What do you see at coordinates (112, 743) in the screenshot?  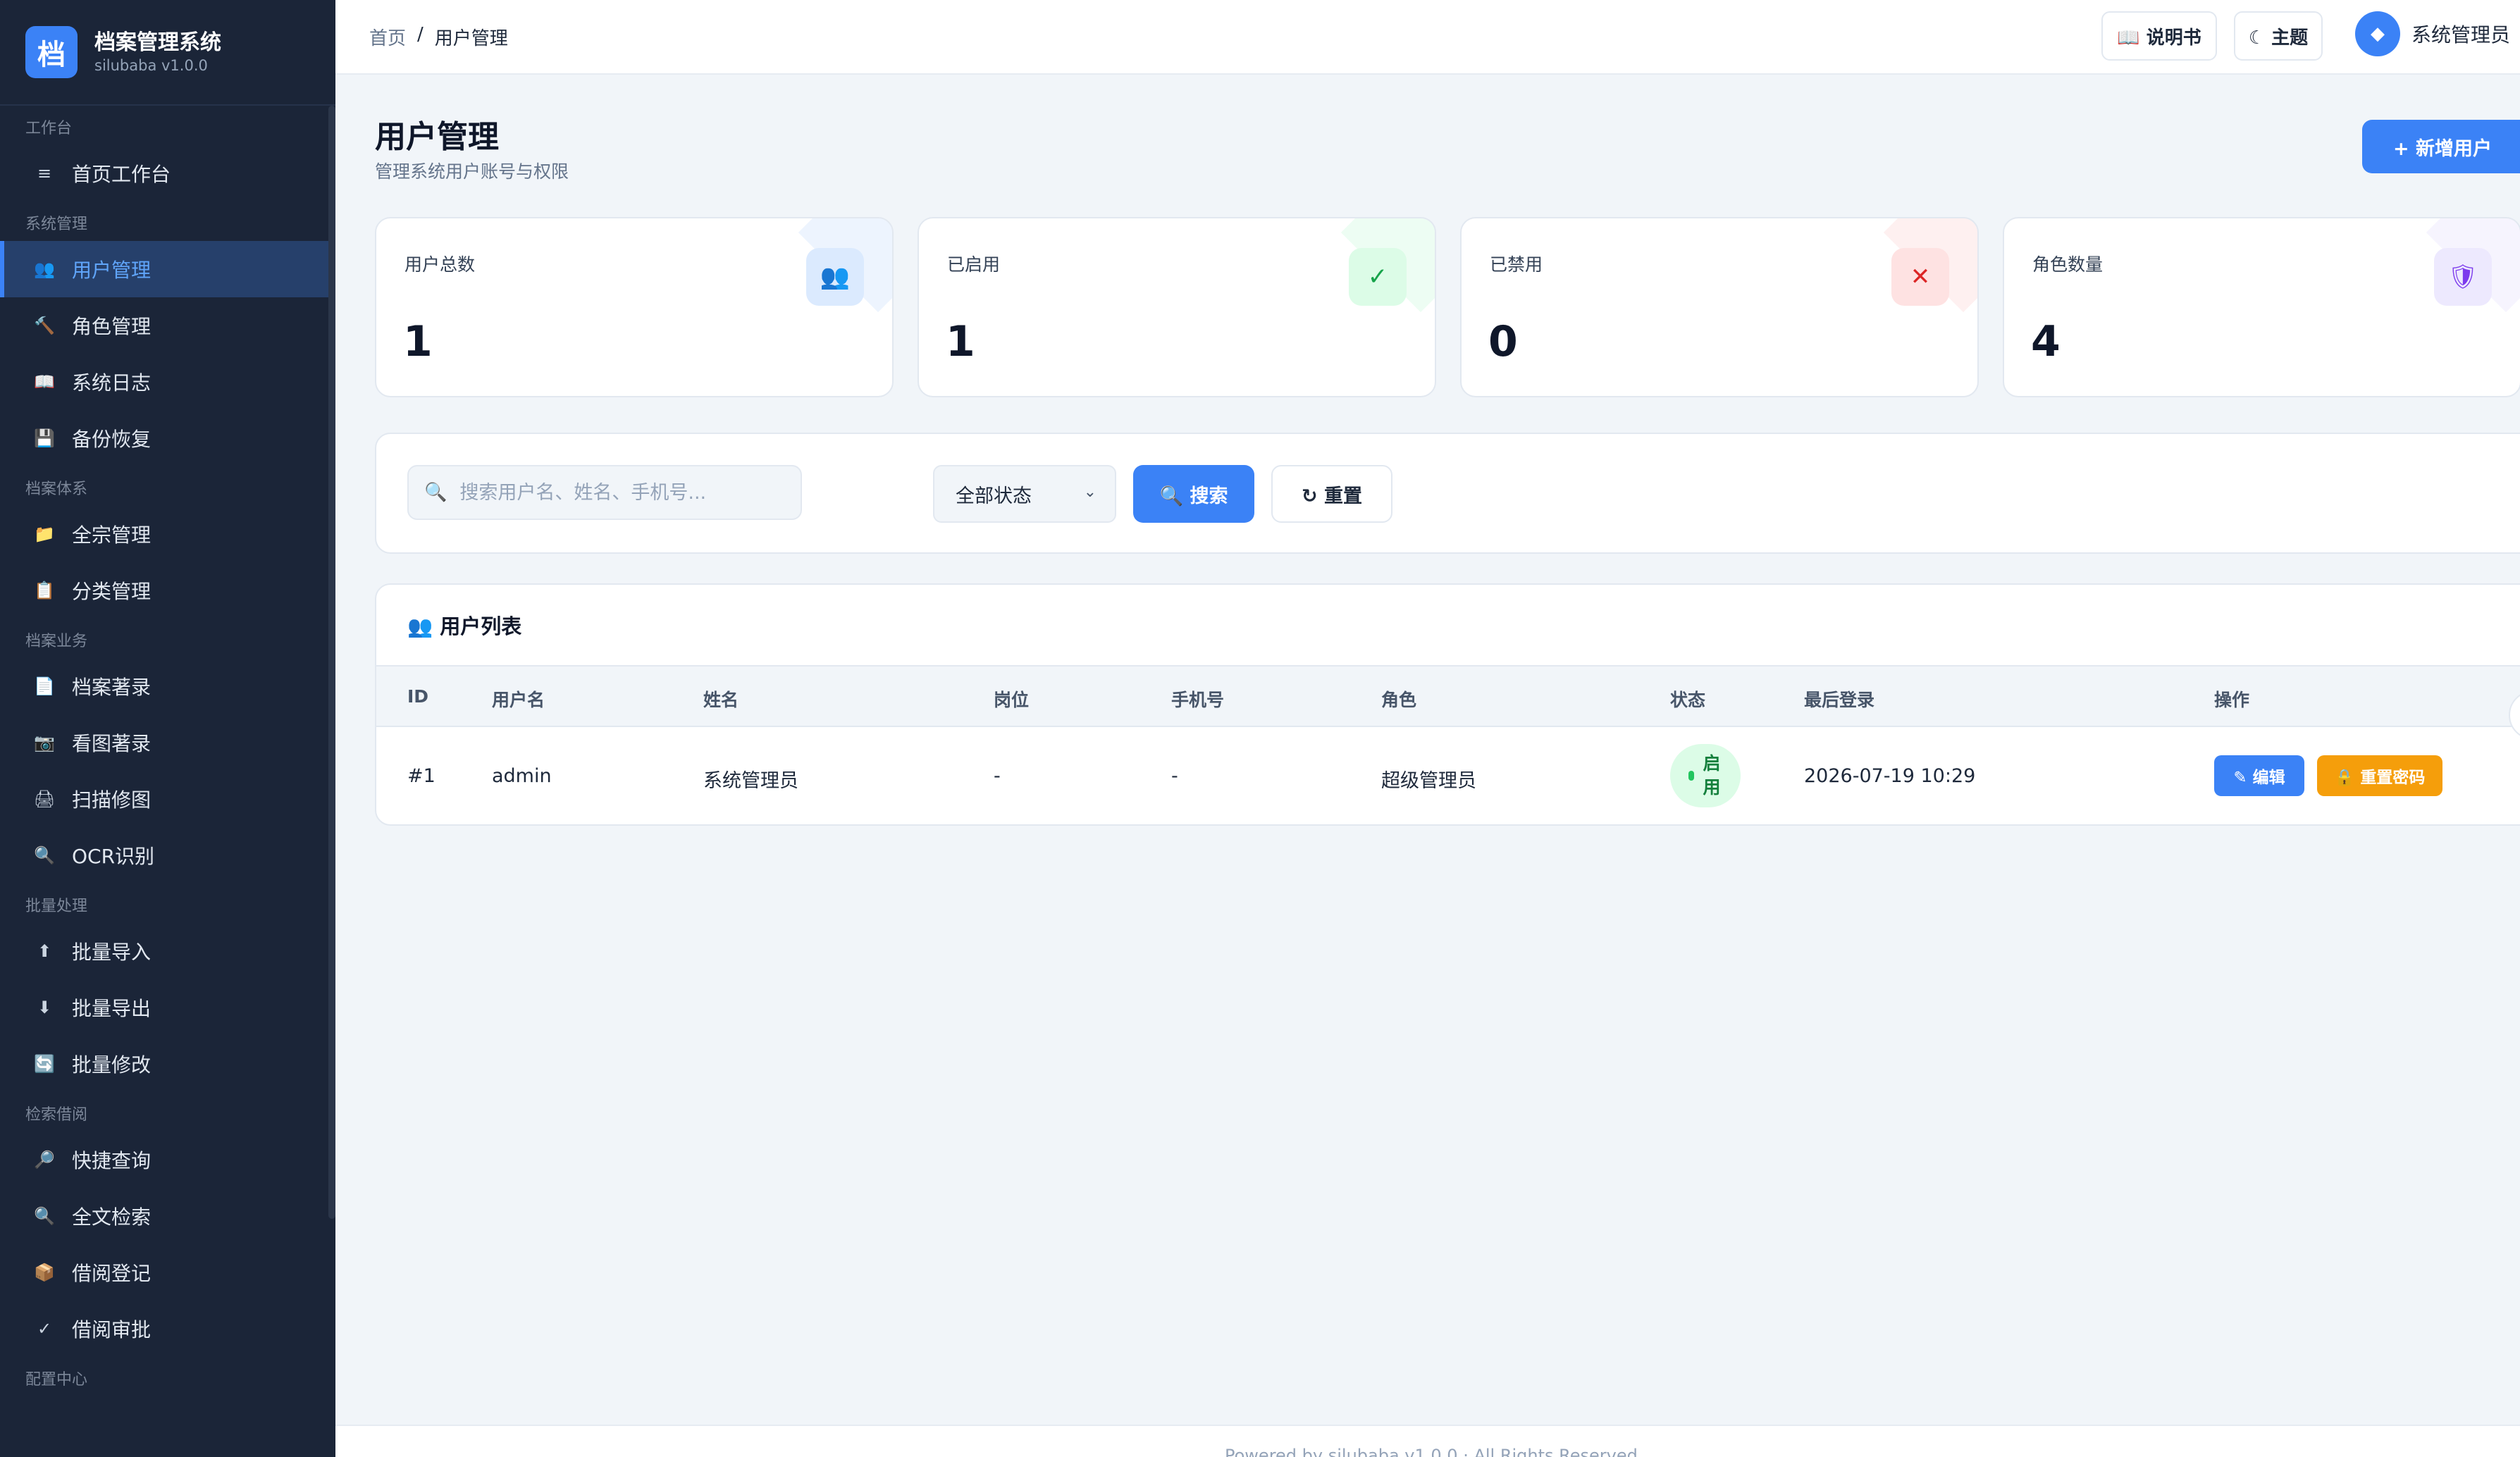 I see `sidebar-item-label: 看图著录` at bounding box center [112, 743].